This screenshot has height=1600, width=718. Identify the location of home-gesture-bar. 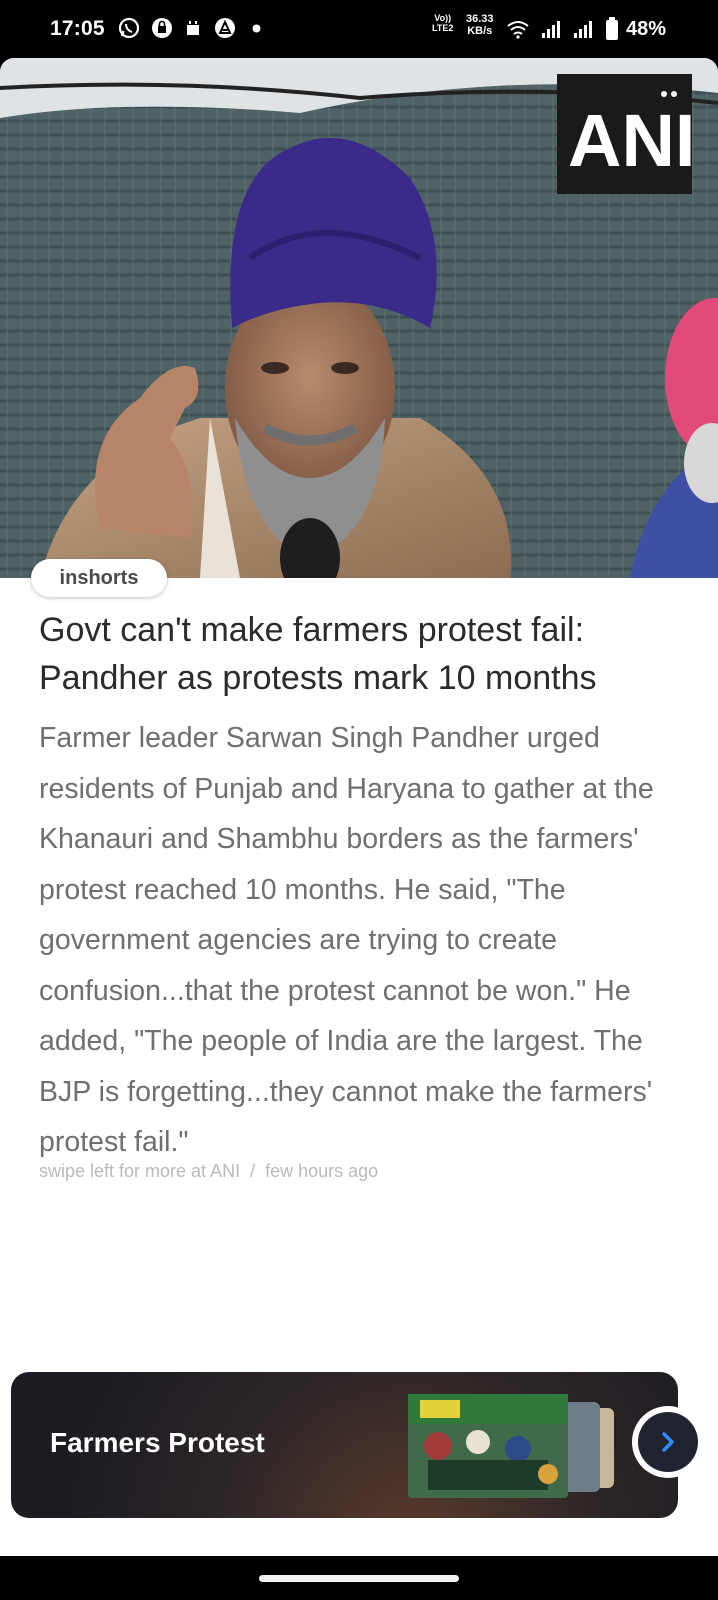
(359, 1578).